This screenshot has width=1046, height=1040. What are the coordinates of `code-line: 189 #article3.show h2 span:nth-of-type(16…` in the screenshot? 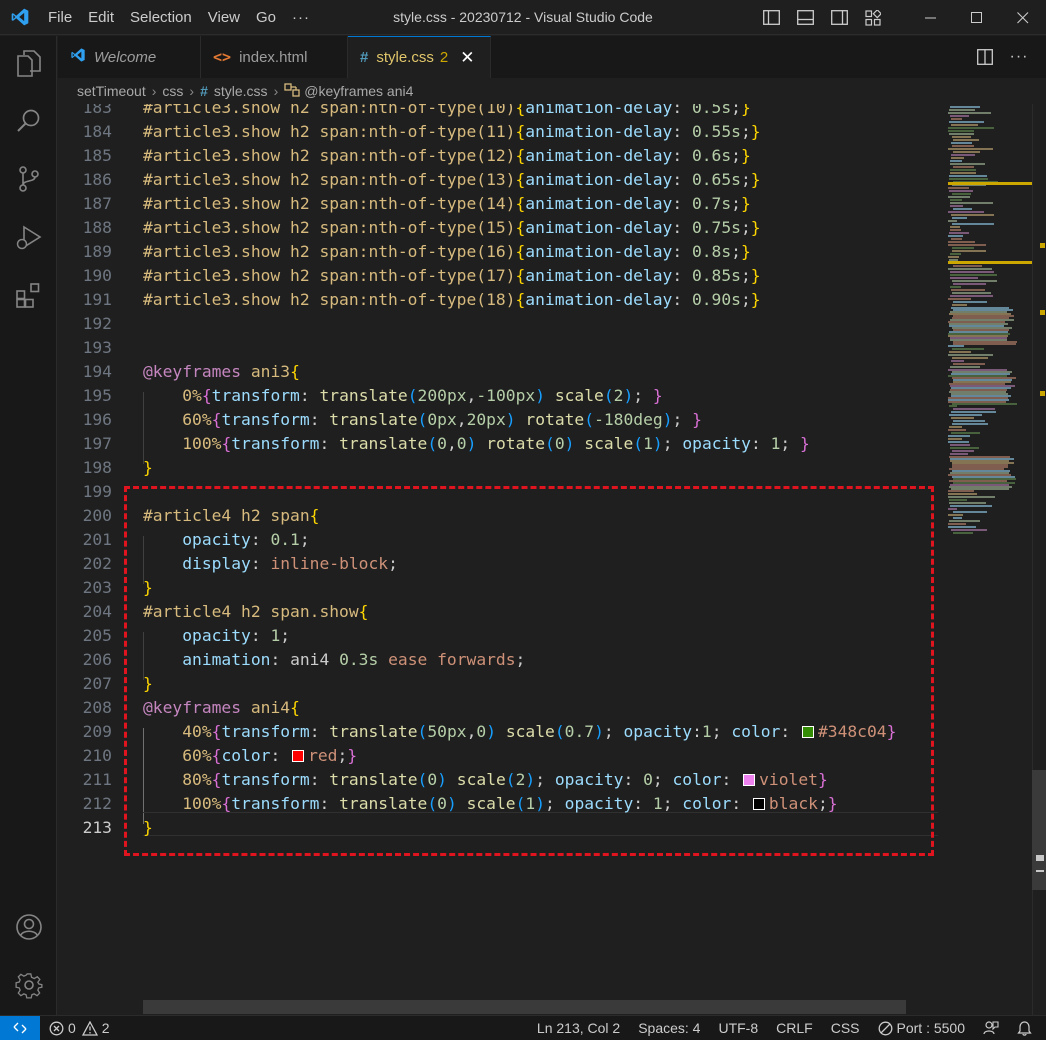 It's located at (498, 252).